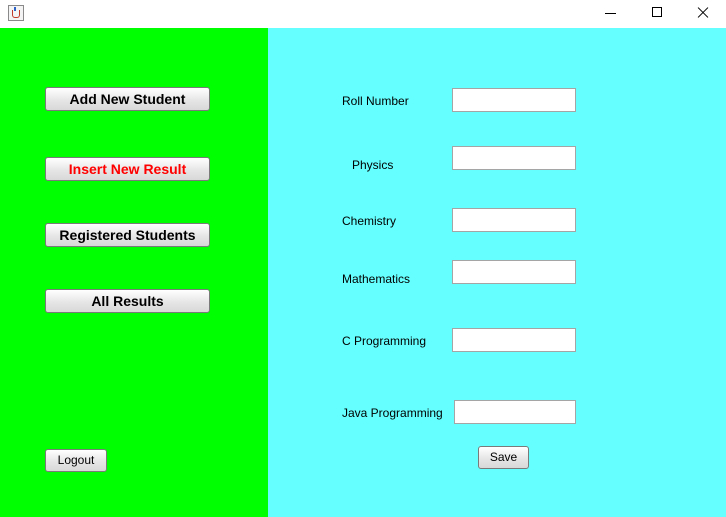 This screenshot has height=517, width=726. I want to click on minimize-icon, so click(610, 13).